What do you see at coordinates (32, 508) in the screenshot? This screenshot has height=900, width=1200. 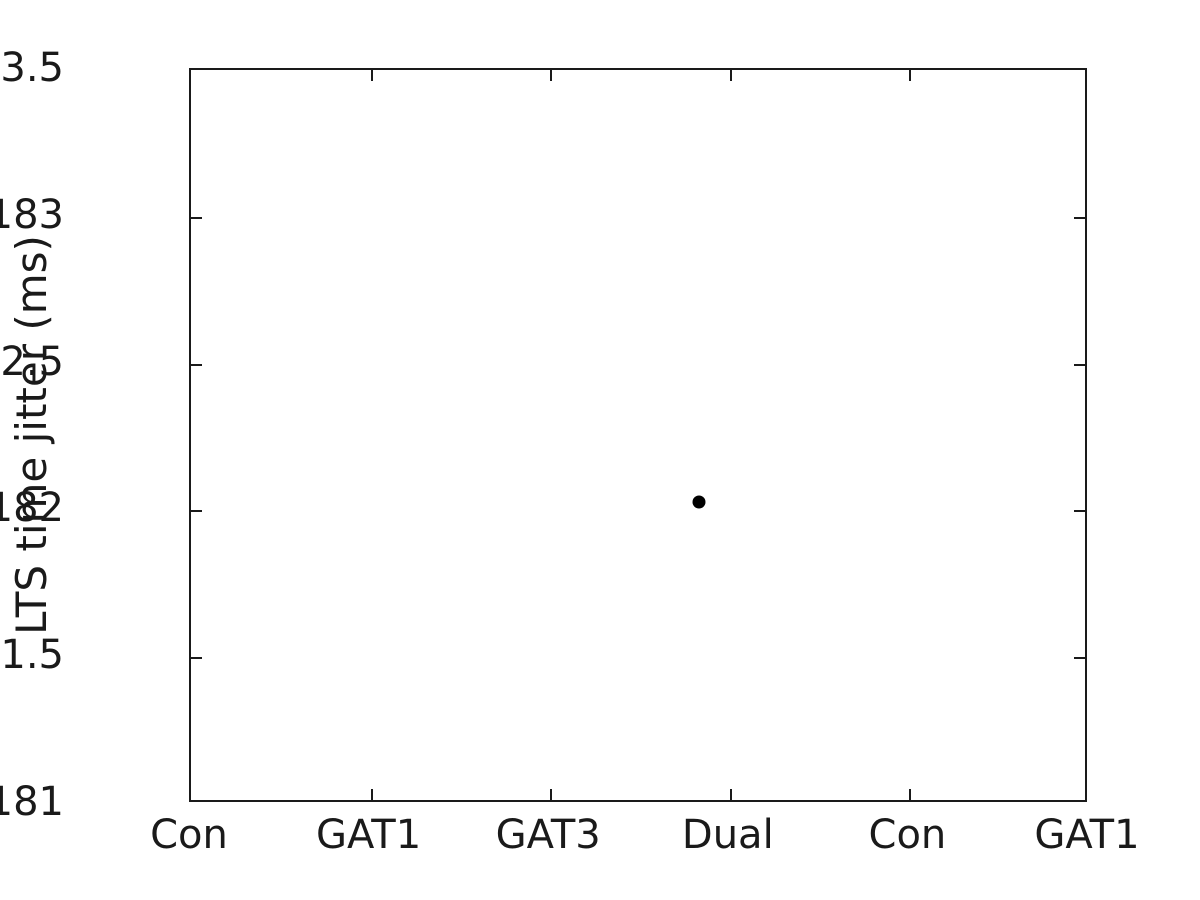 I see `y-tick-label: 182` at bounding box center [32, 508].